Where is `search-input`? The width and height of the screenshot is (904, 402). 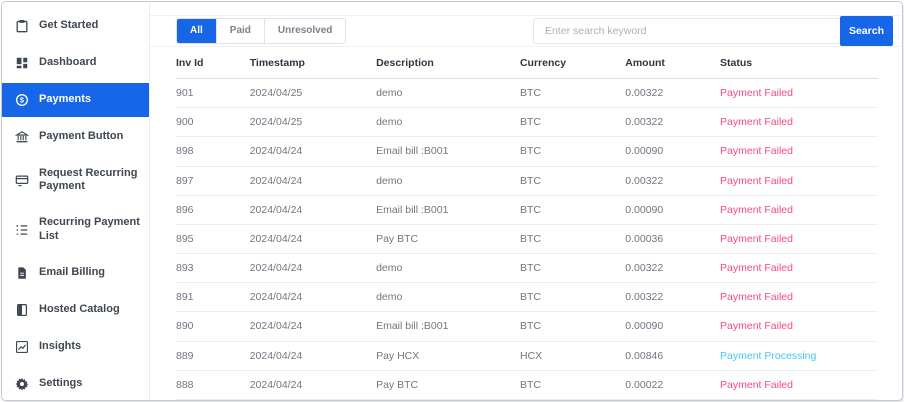
search-input is located at coordinates (686, 31).